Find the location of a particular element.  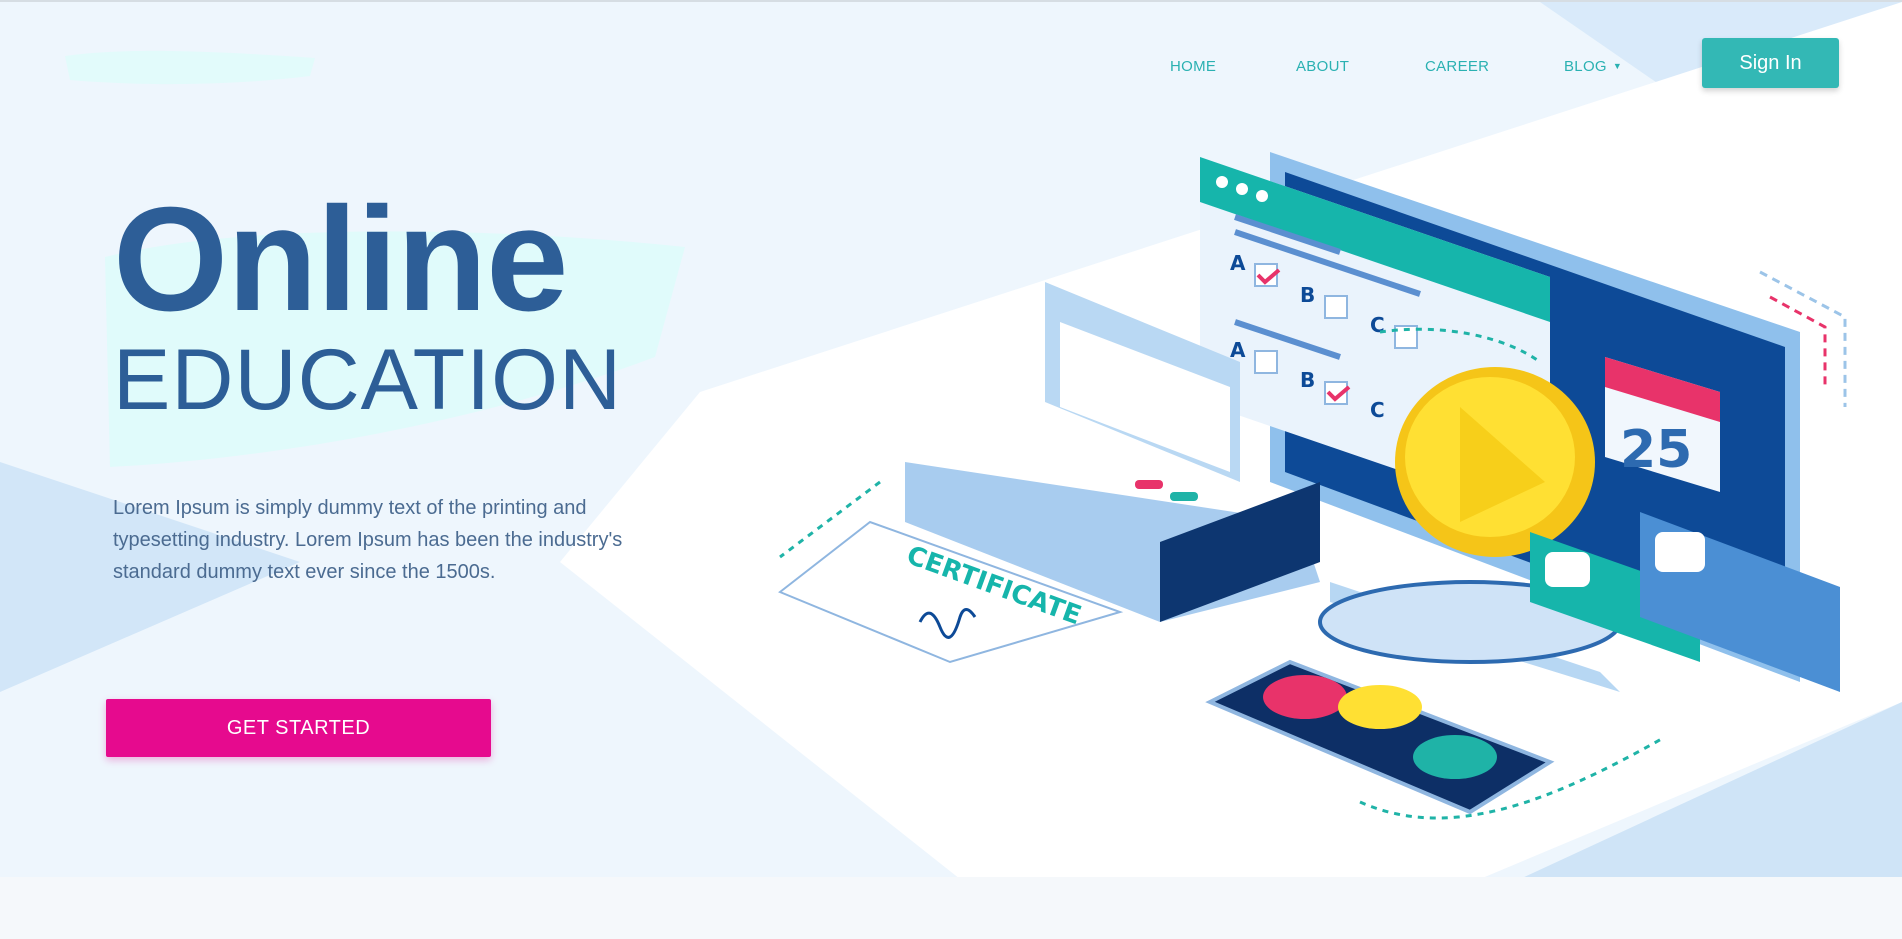

nav-career-label: CAREER is located at coordinates (1457, 66).